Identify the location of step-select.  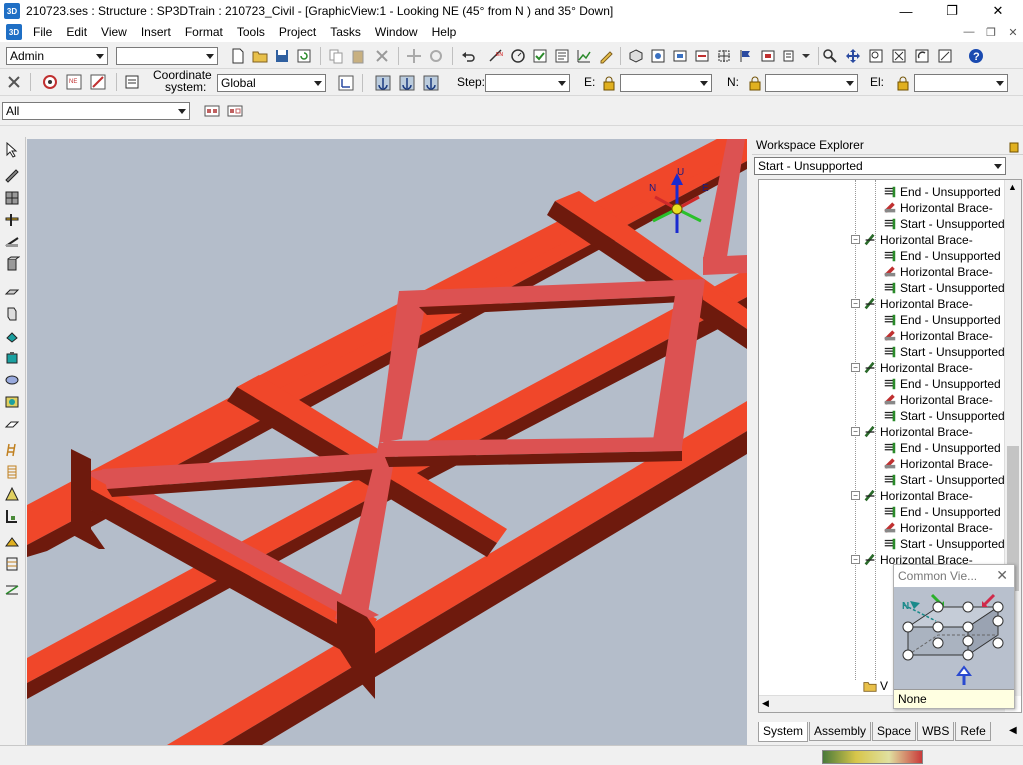
(527, 83).